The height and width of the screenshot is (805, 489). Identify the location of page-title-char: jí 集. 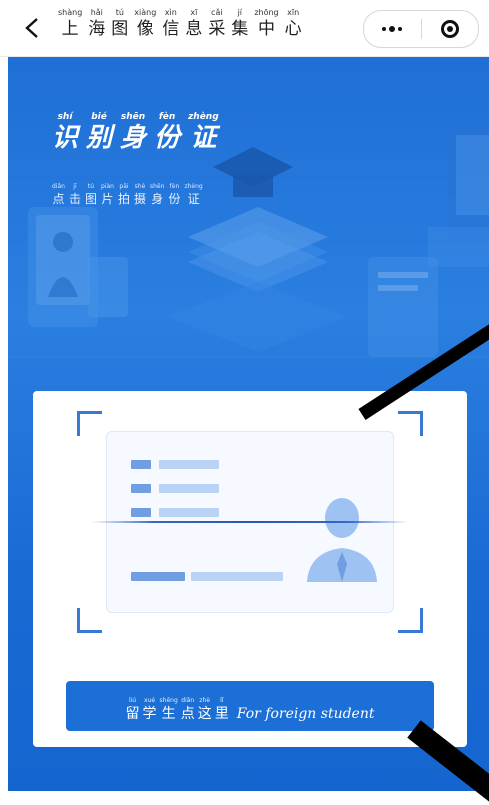
(239, 24).